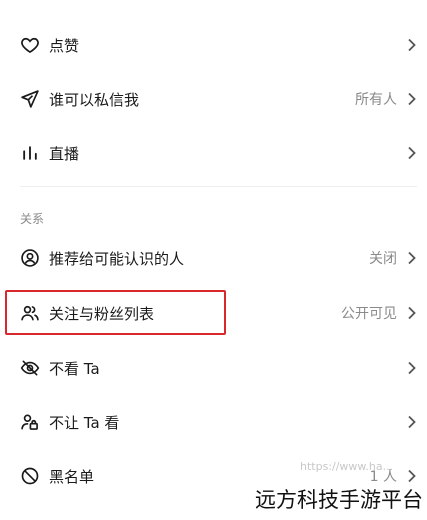 The width and height of the screenshot is (427, 520). What do you see at coordinates (30, 422) in the screenshot?
I see `user-lock-icon` at bounding box center [30, 422].